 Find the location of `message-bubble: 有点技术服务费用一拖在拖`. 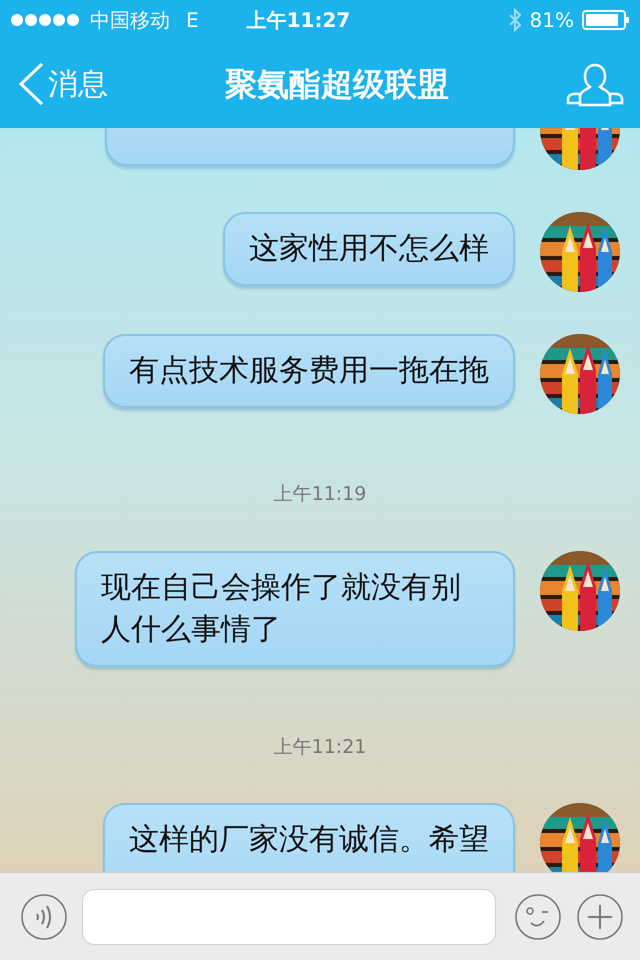

message-bubble: 有点技术服务费用一拖在拖 is located at coordinates (309, 371).